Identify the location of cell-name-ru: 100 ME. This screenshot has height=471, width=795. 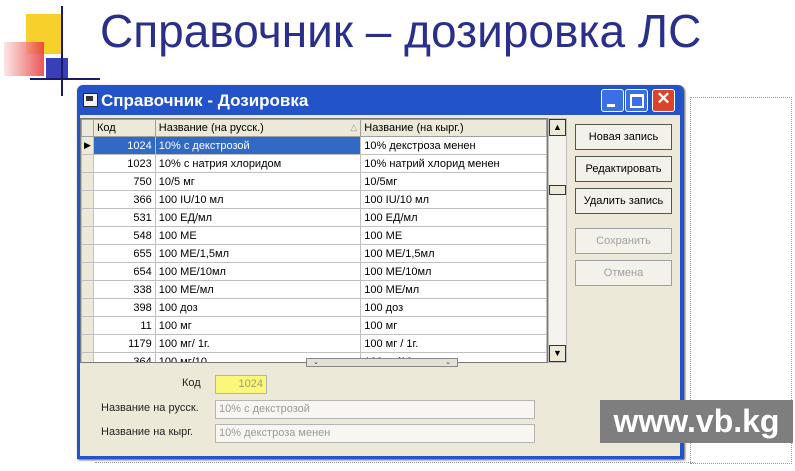
(258, 235).